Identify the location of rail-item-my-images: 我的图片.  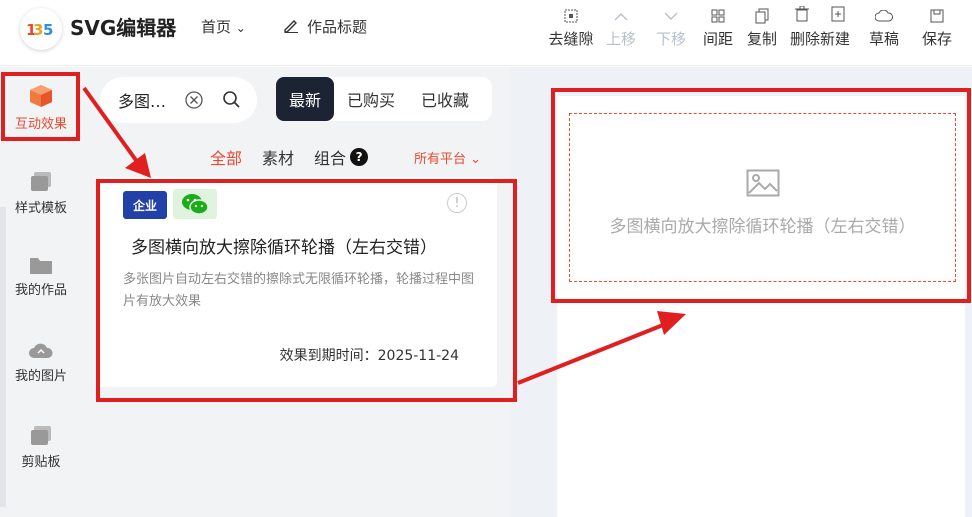
(41, 362).